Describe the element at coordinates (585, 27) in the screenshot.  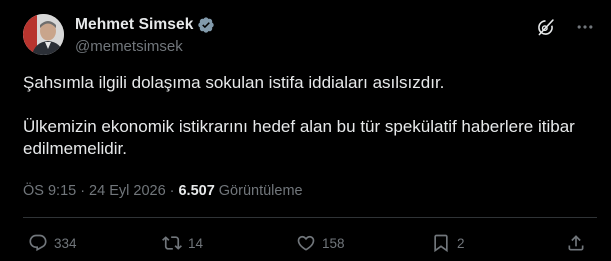
I see `more-icon` at that location.